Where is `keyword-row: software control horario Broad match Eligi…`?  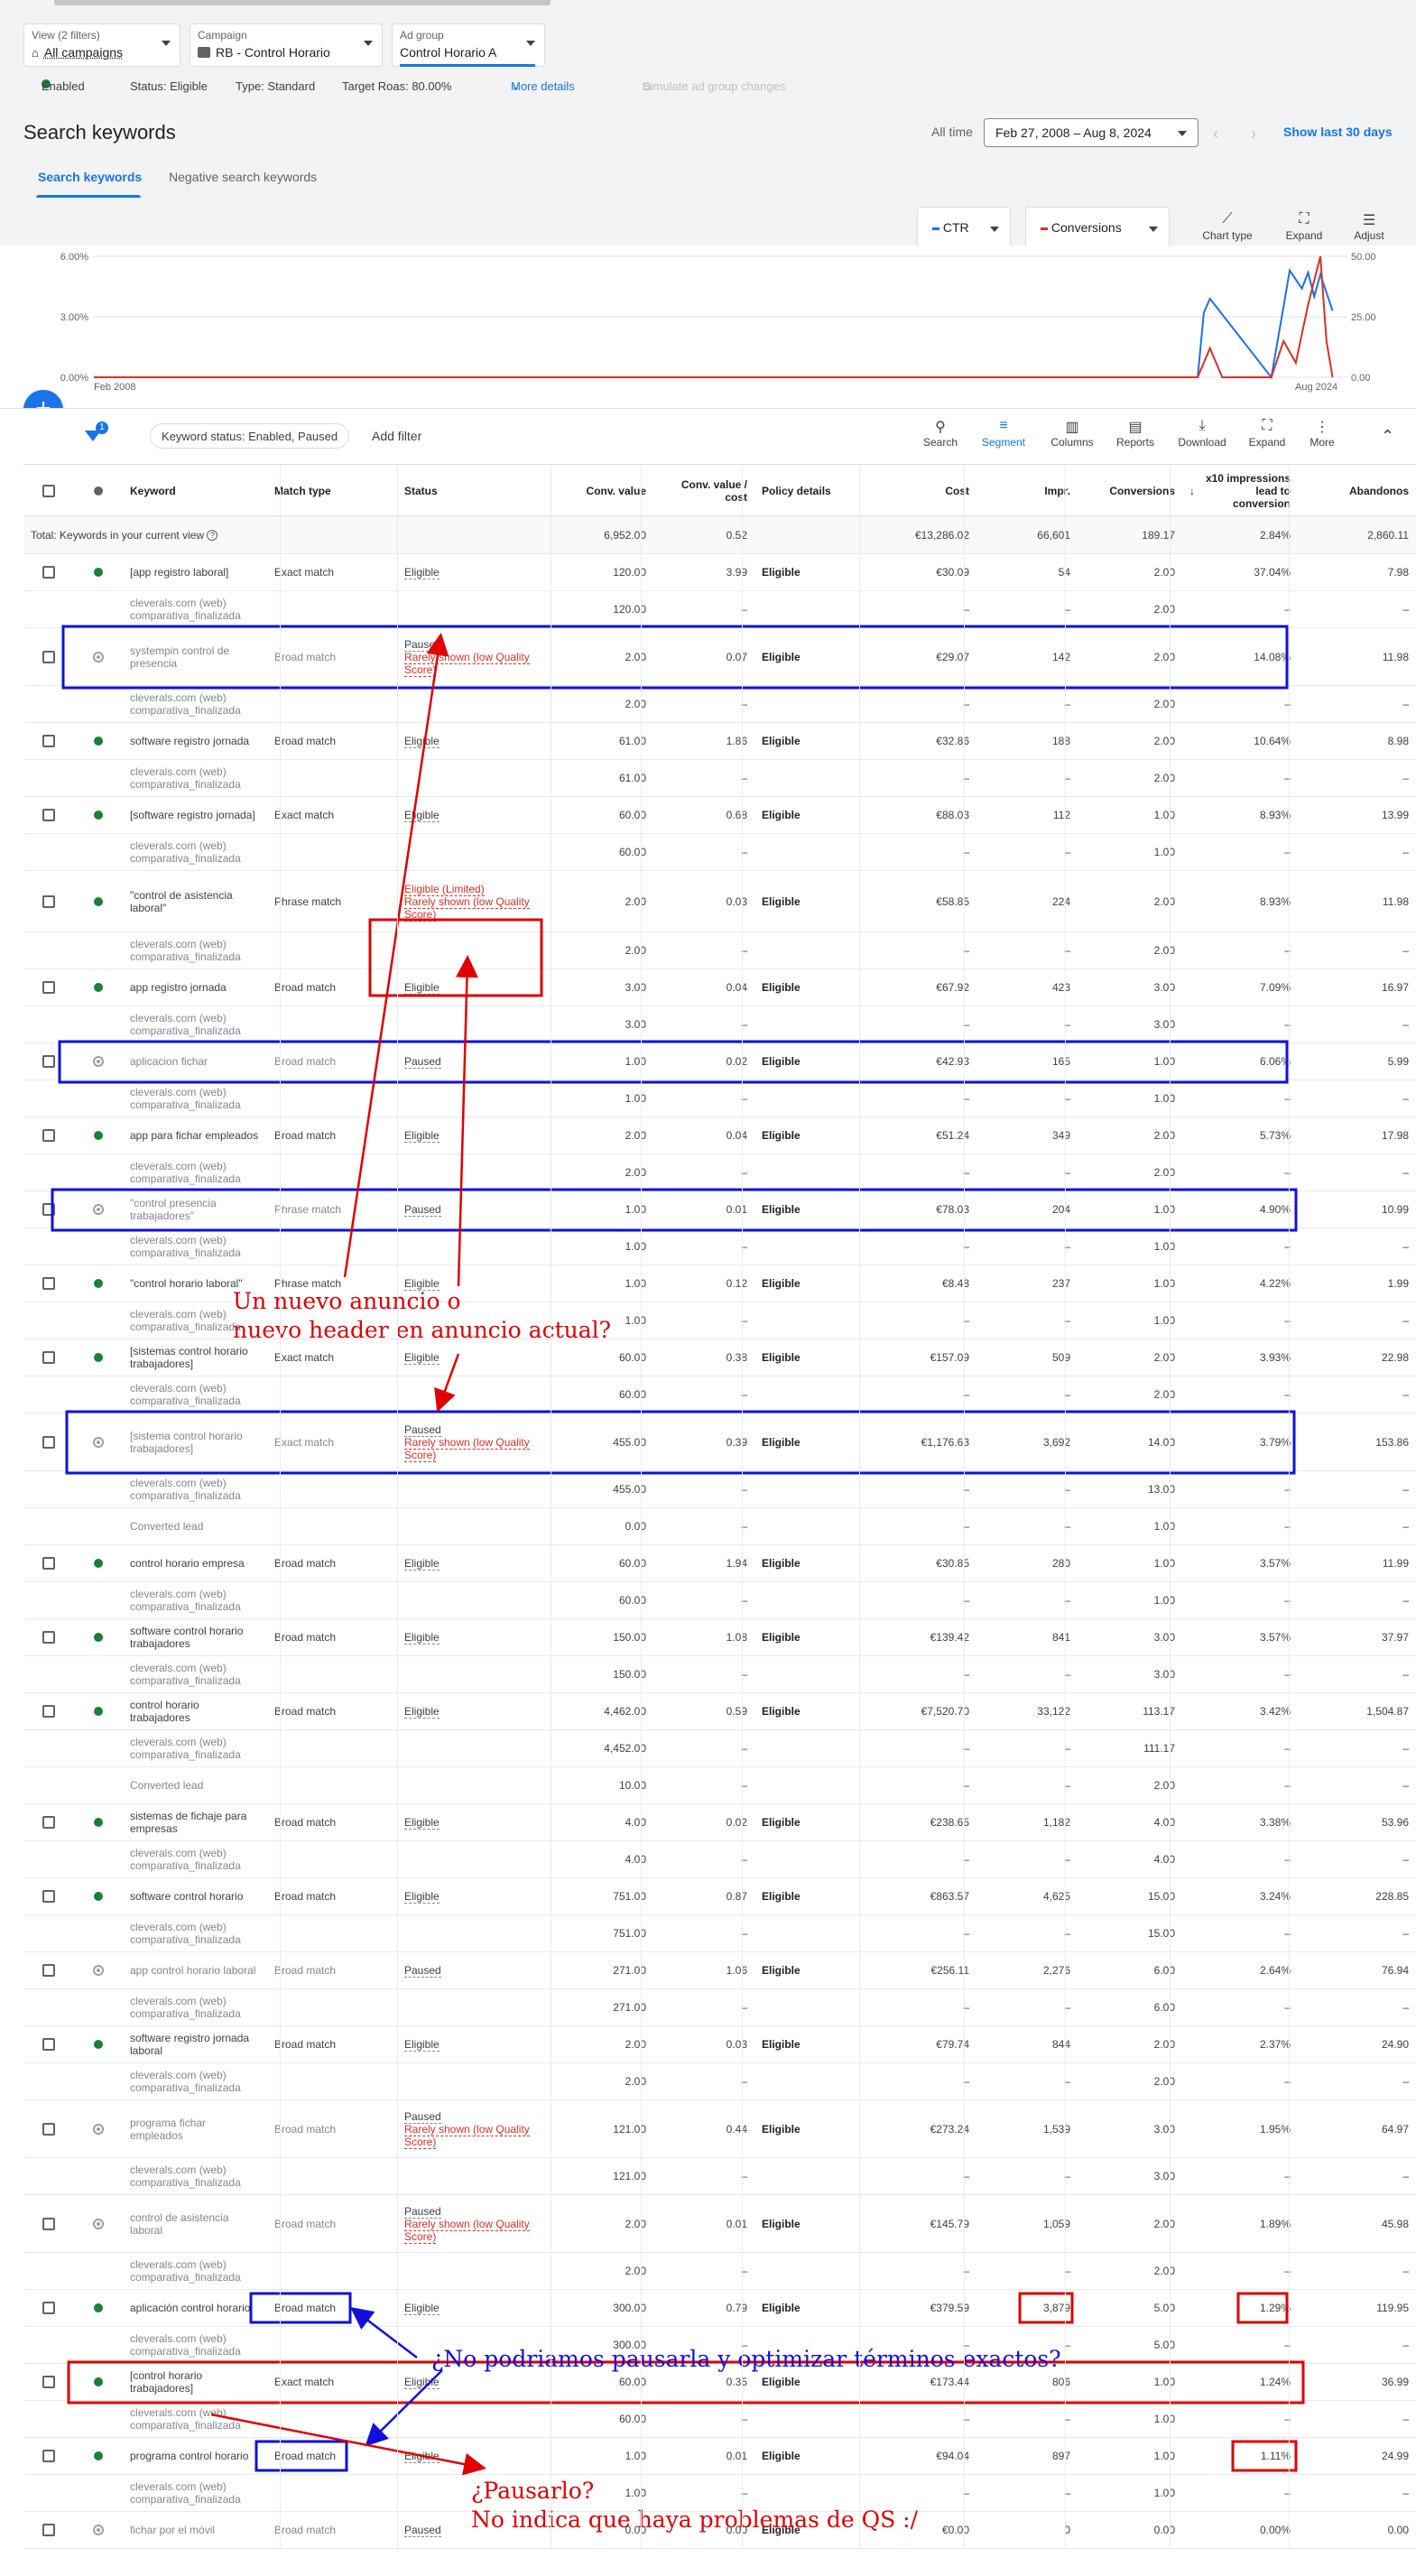
keyword-row: software control horario Broad match Eligi… is located at coordinates (719, 1896).